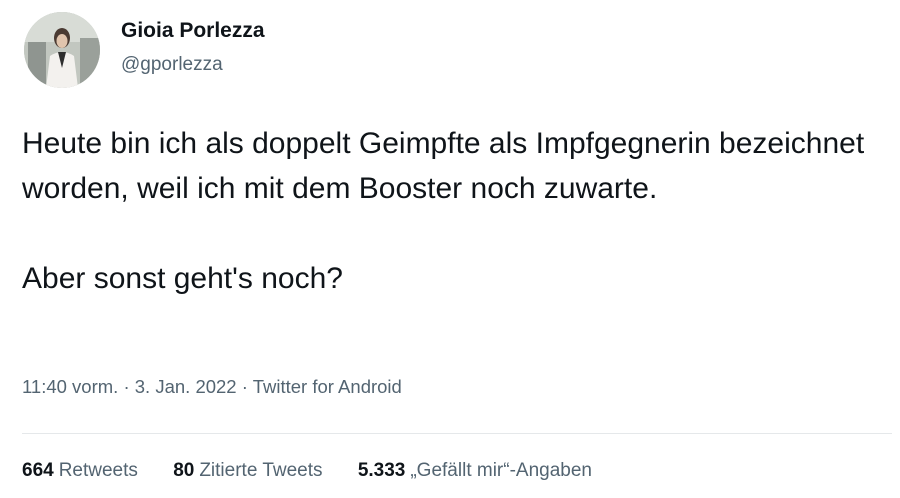 The width and height of the screenshot is (900, 498). I want to click on quote-tweets-count: 80, so click(184, 470).